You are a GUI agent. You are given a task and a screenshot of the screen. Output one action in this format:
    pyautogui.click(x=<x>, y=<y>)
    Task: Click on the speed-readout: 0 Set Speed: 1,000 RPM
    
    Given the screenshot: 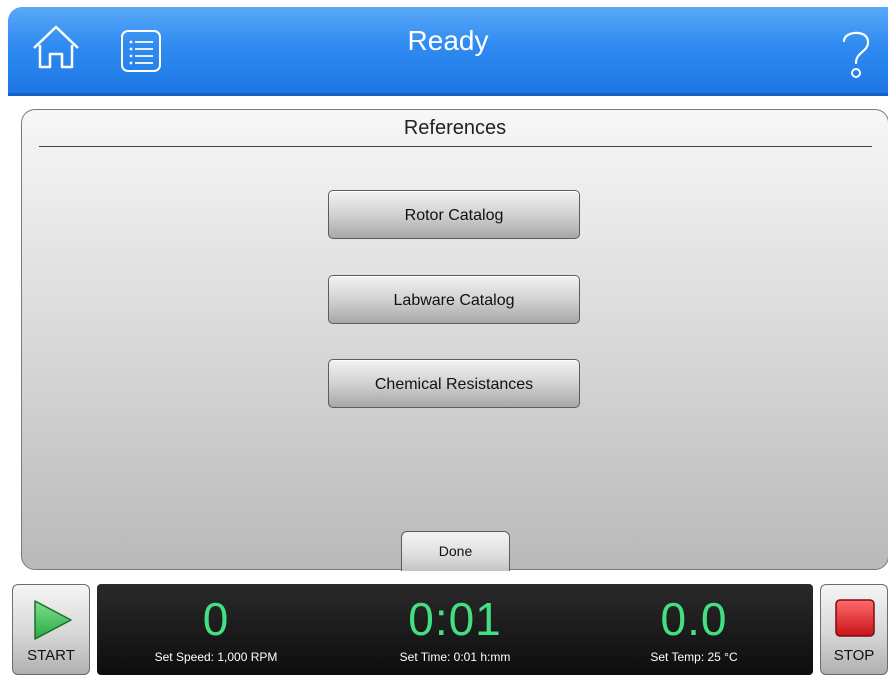 What is the action you would take?
    pyautogui.click(x=216, y=629)
    